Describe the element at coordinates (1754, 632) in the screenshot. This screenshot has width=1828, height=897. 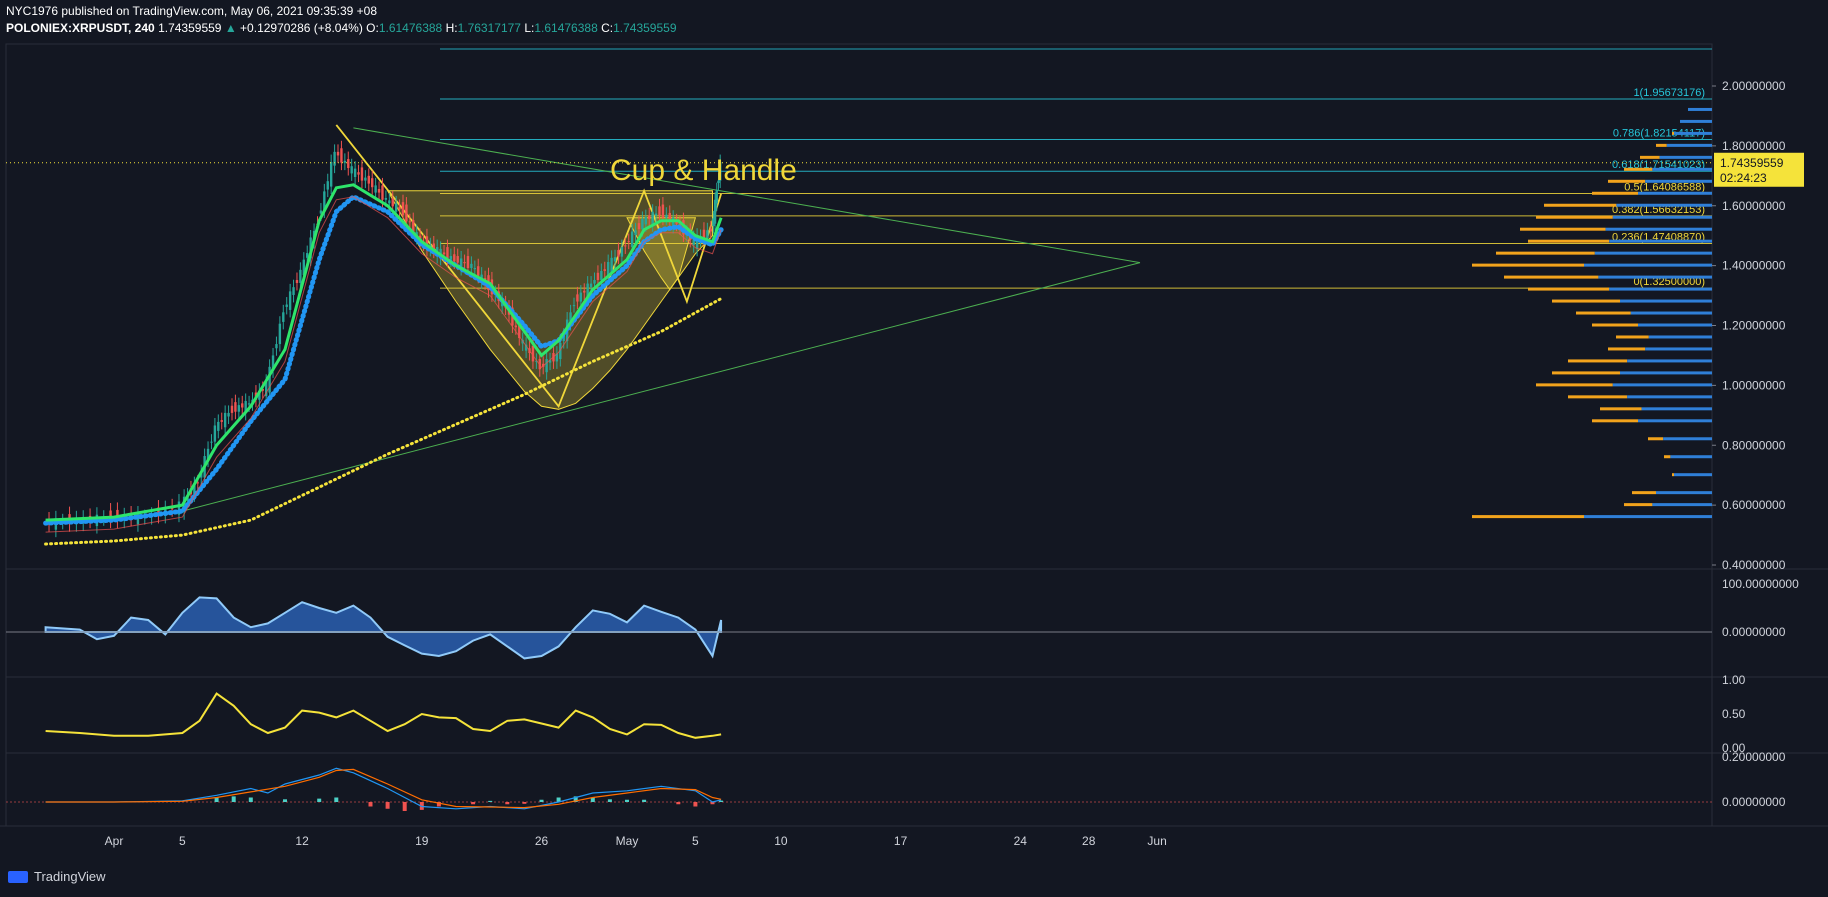
I see `oscillator-tick-label: 0.00000000` at that location.